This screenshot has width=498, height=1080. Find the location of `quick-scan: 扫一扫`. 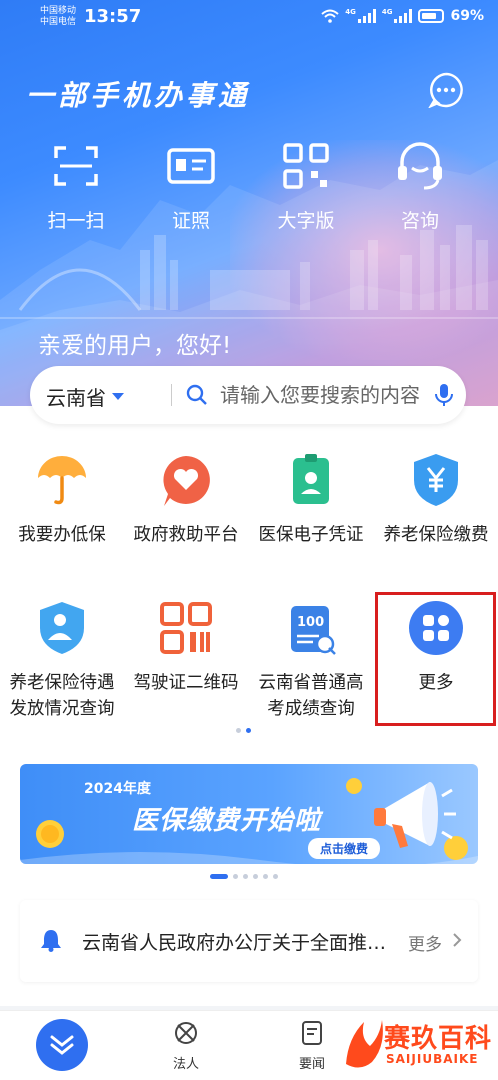

quick-scan: 扫一扫 is located at coordinates (76, 185).